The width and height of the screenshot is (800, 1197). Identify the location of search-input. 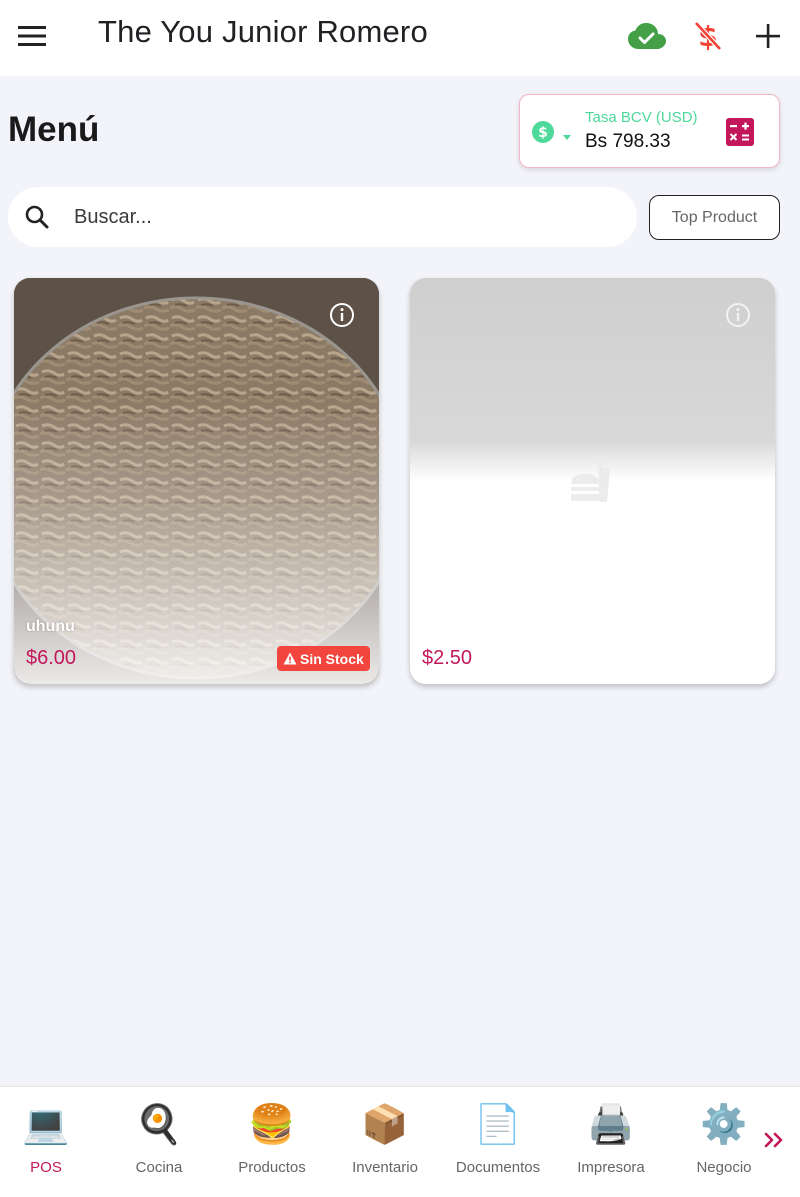
(338, 217).